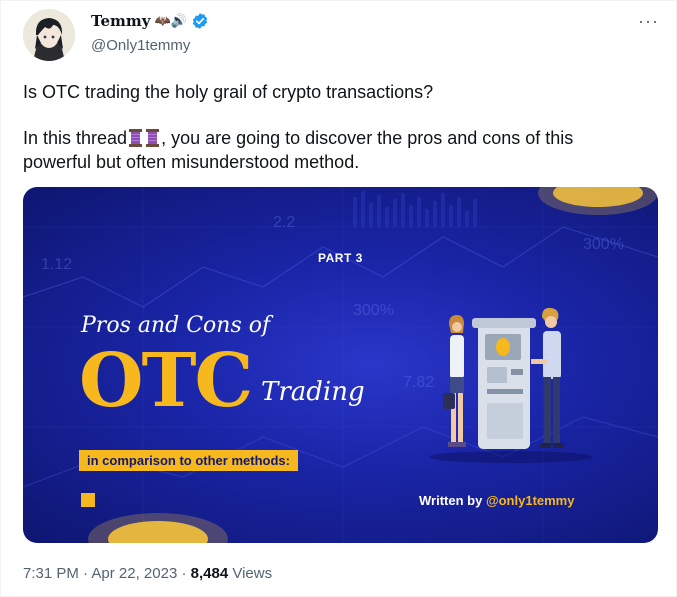 The height and width of the screenshot is (597, 677). What do you see at coordinates (284, 222) in the screenshot?
I see `background-number: 2.2` at bounding box center [284, 222].